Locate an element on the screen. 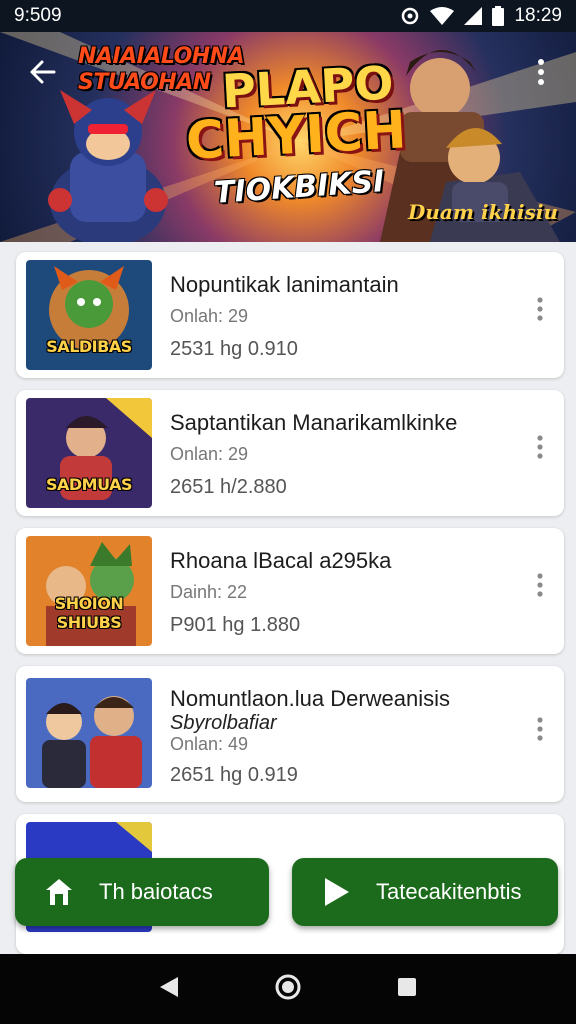 The width and height of the screenshot is (576, 1024). item-title: Rhoana lBacal a295ka is located at coordinates (281, 560).